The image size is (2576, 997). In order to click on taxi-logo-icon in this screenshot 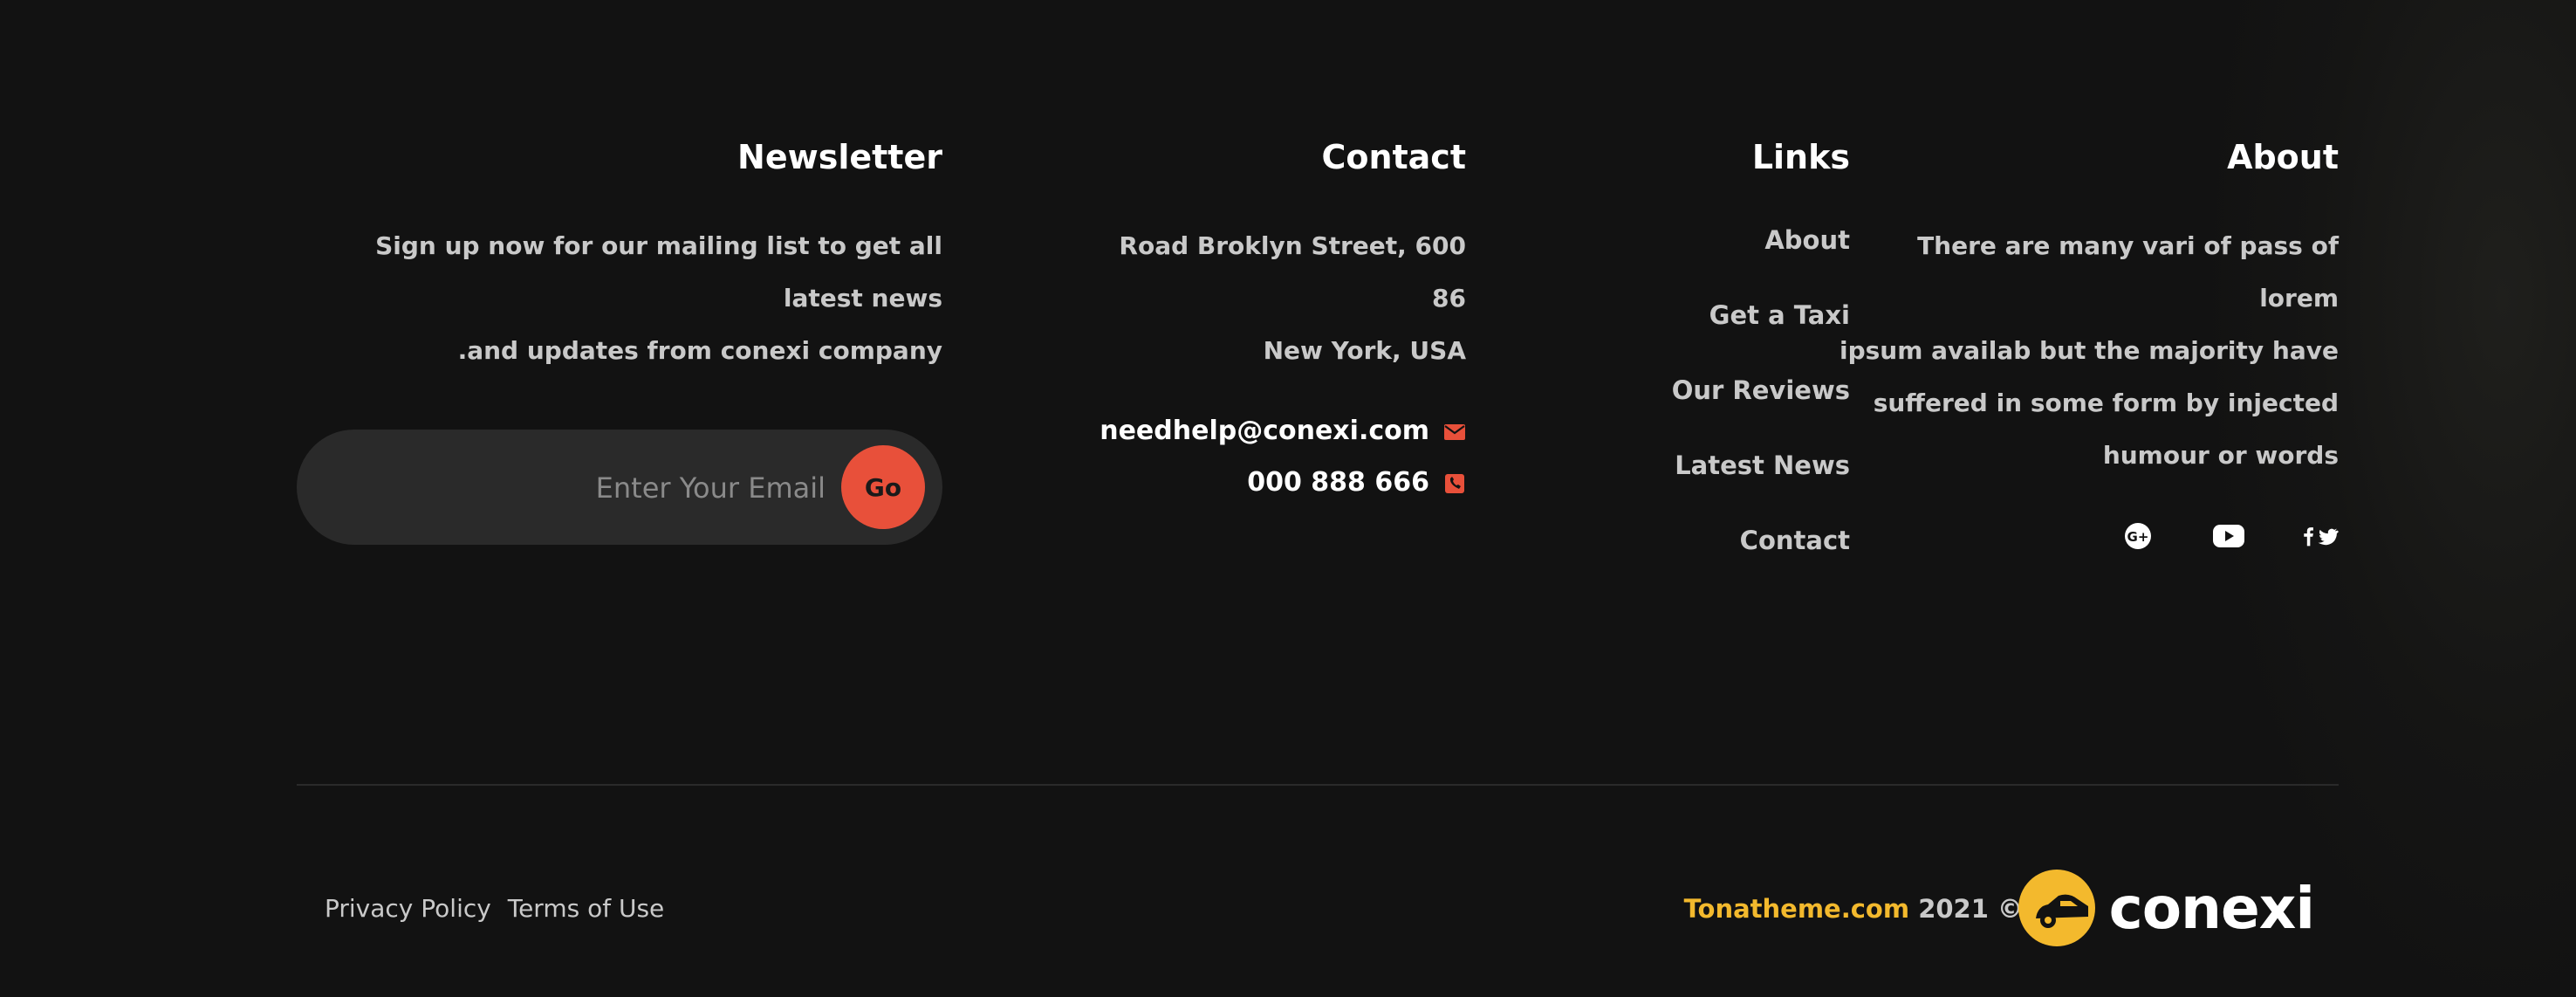, I will do `click(2057, 908)`.